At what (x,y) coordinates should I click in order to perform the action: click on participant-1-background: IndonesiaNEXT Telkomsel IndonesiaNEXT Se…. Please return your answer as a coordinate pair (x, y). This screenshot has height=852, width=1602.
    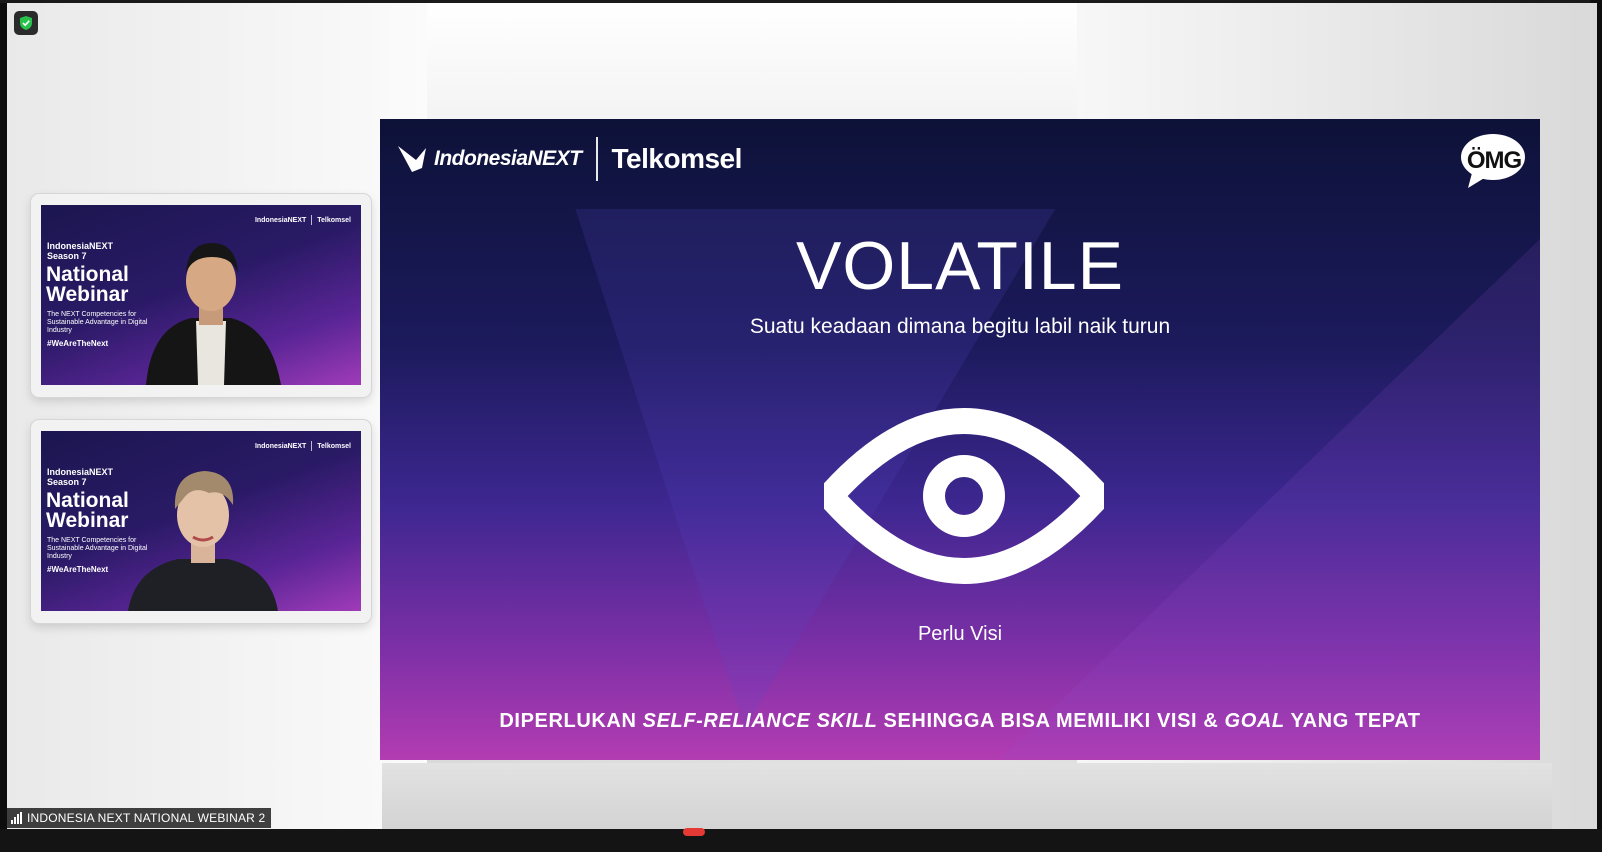
    Looking at the image, I should click on (201, 295).